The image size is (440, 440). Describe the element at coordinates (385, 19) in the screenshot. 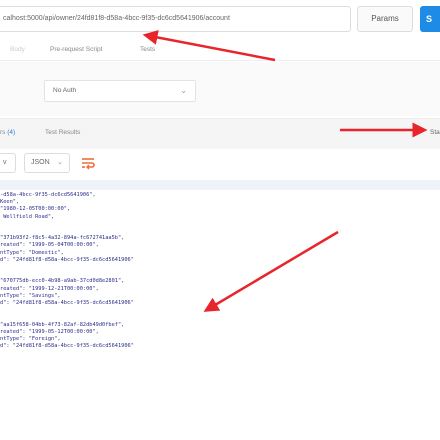

I see `params-button: Params` at that location.